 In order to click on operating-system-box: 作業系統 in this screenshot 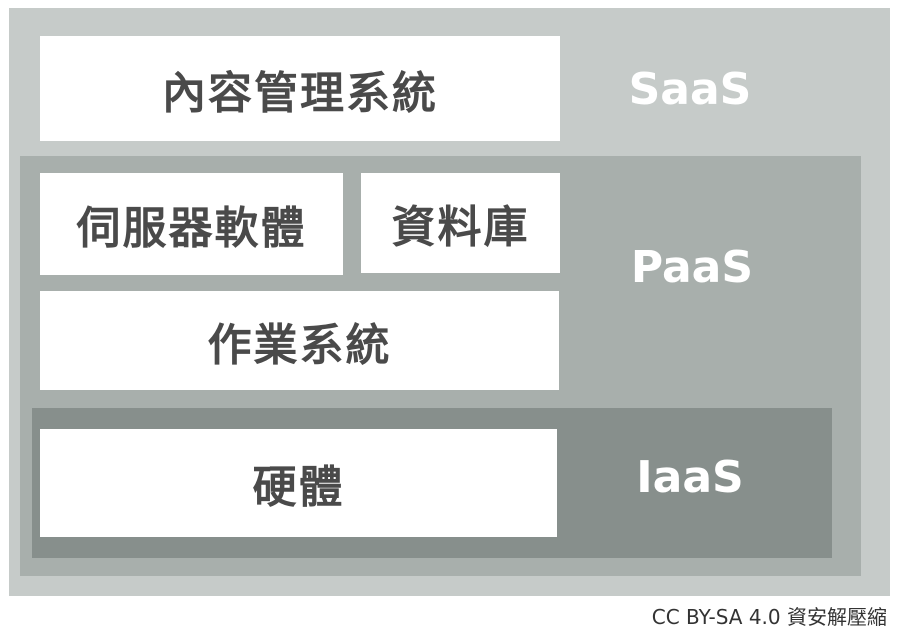, I will do `click(299, 340)`.